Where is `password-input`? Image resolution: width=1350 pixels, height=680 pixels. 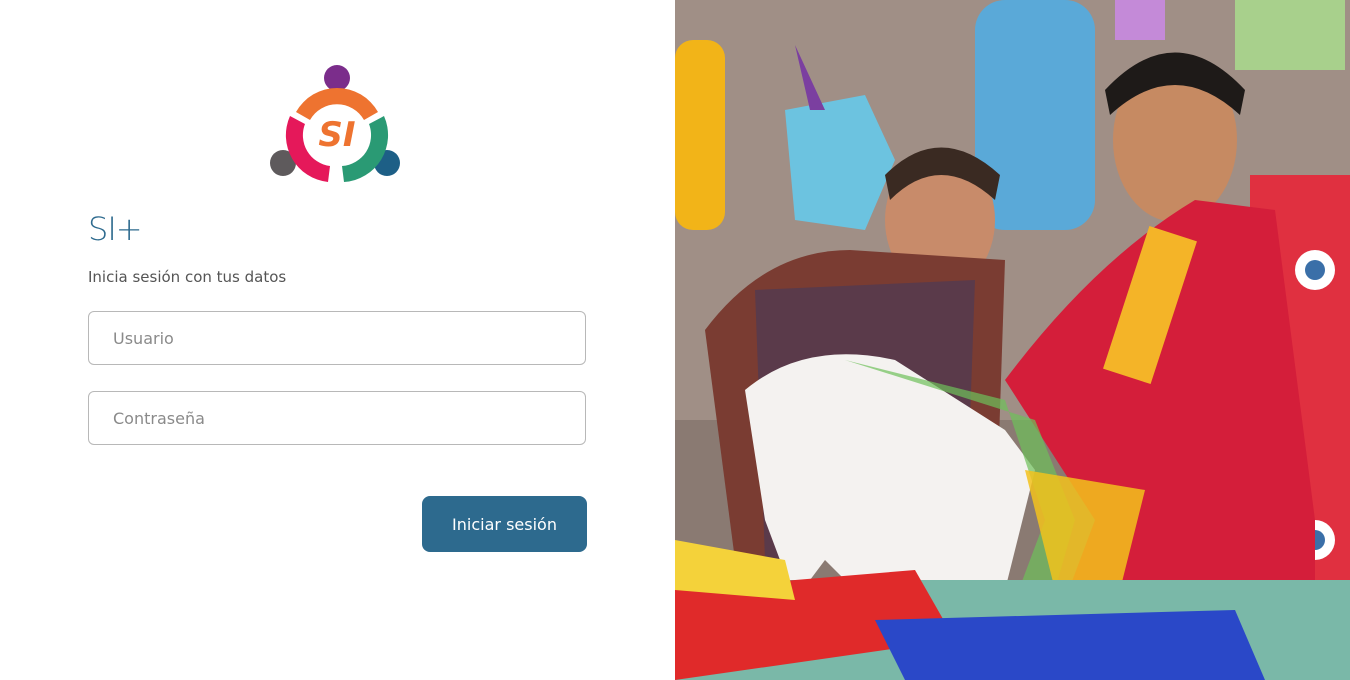
password-input is located at coordinates (337, 418).